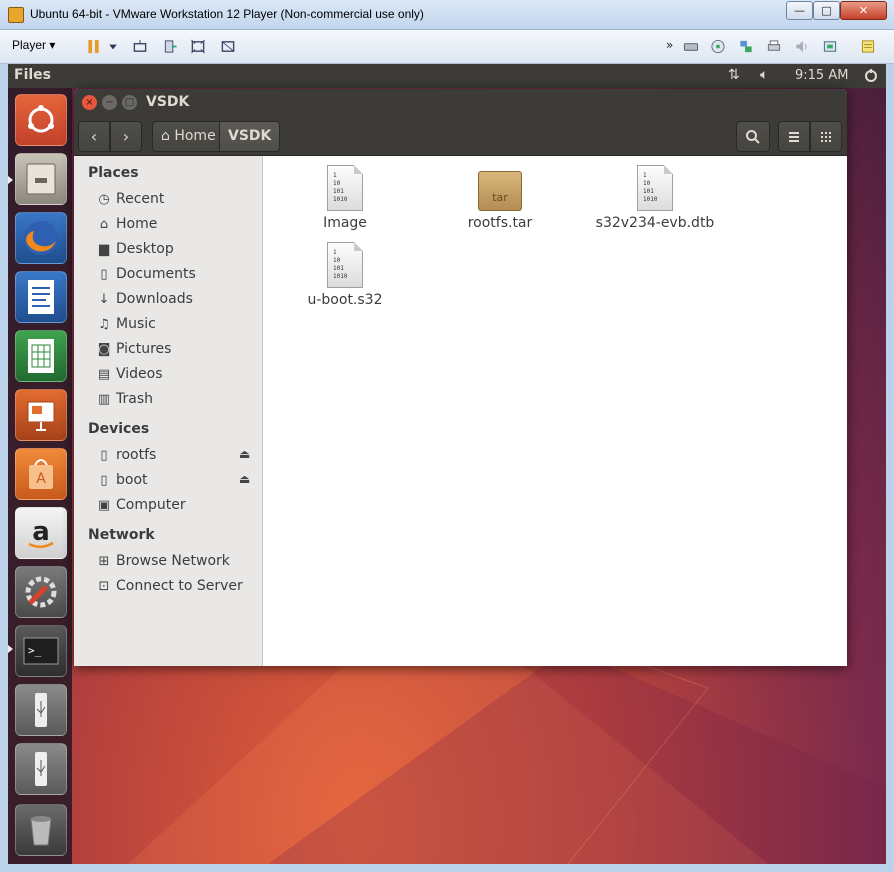  I want to click on launcher-amazon-icon: a, so click(41, 533).